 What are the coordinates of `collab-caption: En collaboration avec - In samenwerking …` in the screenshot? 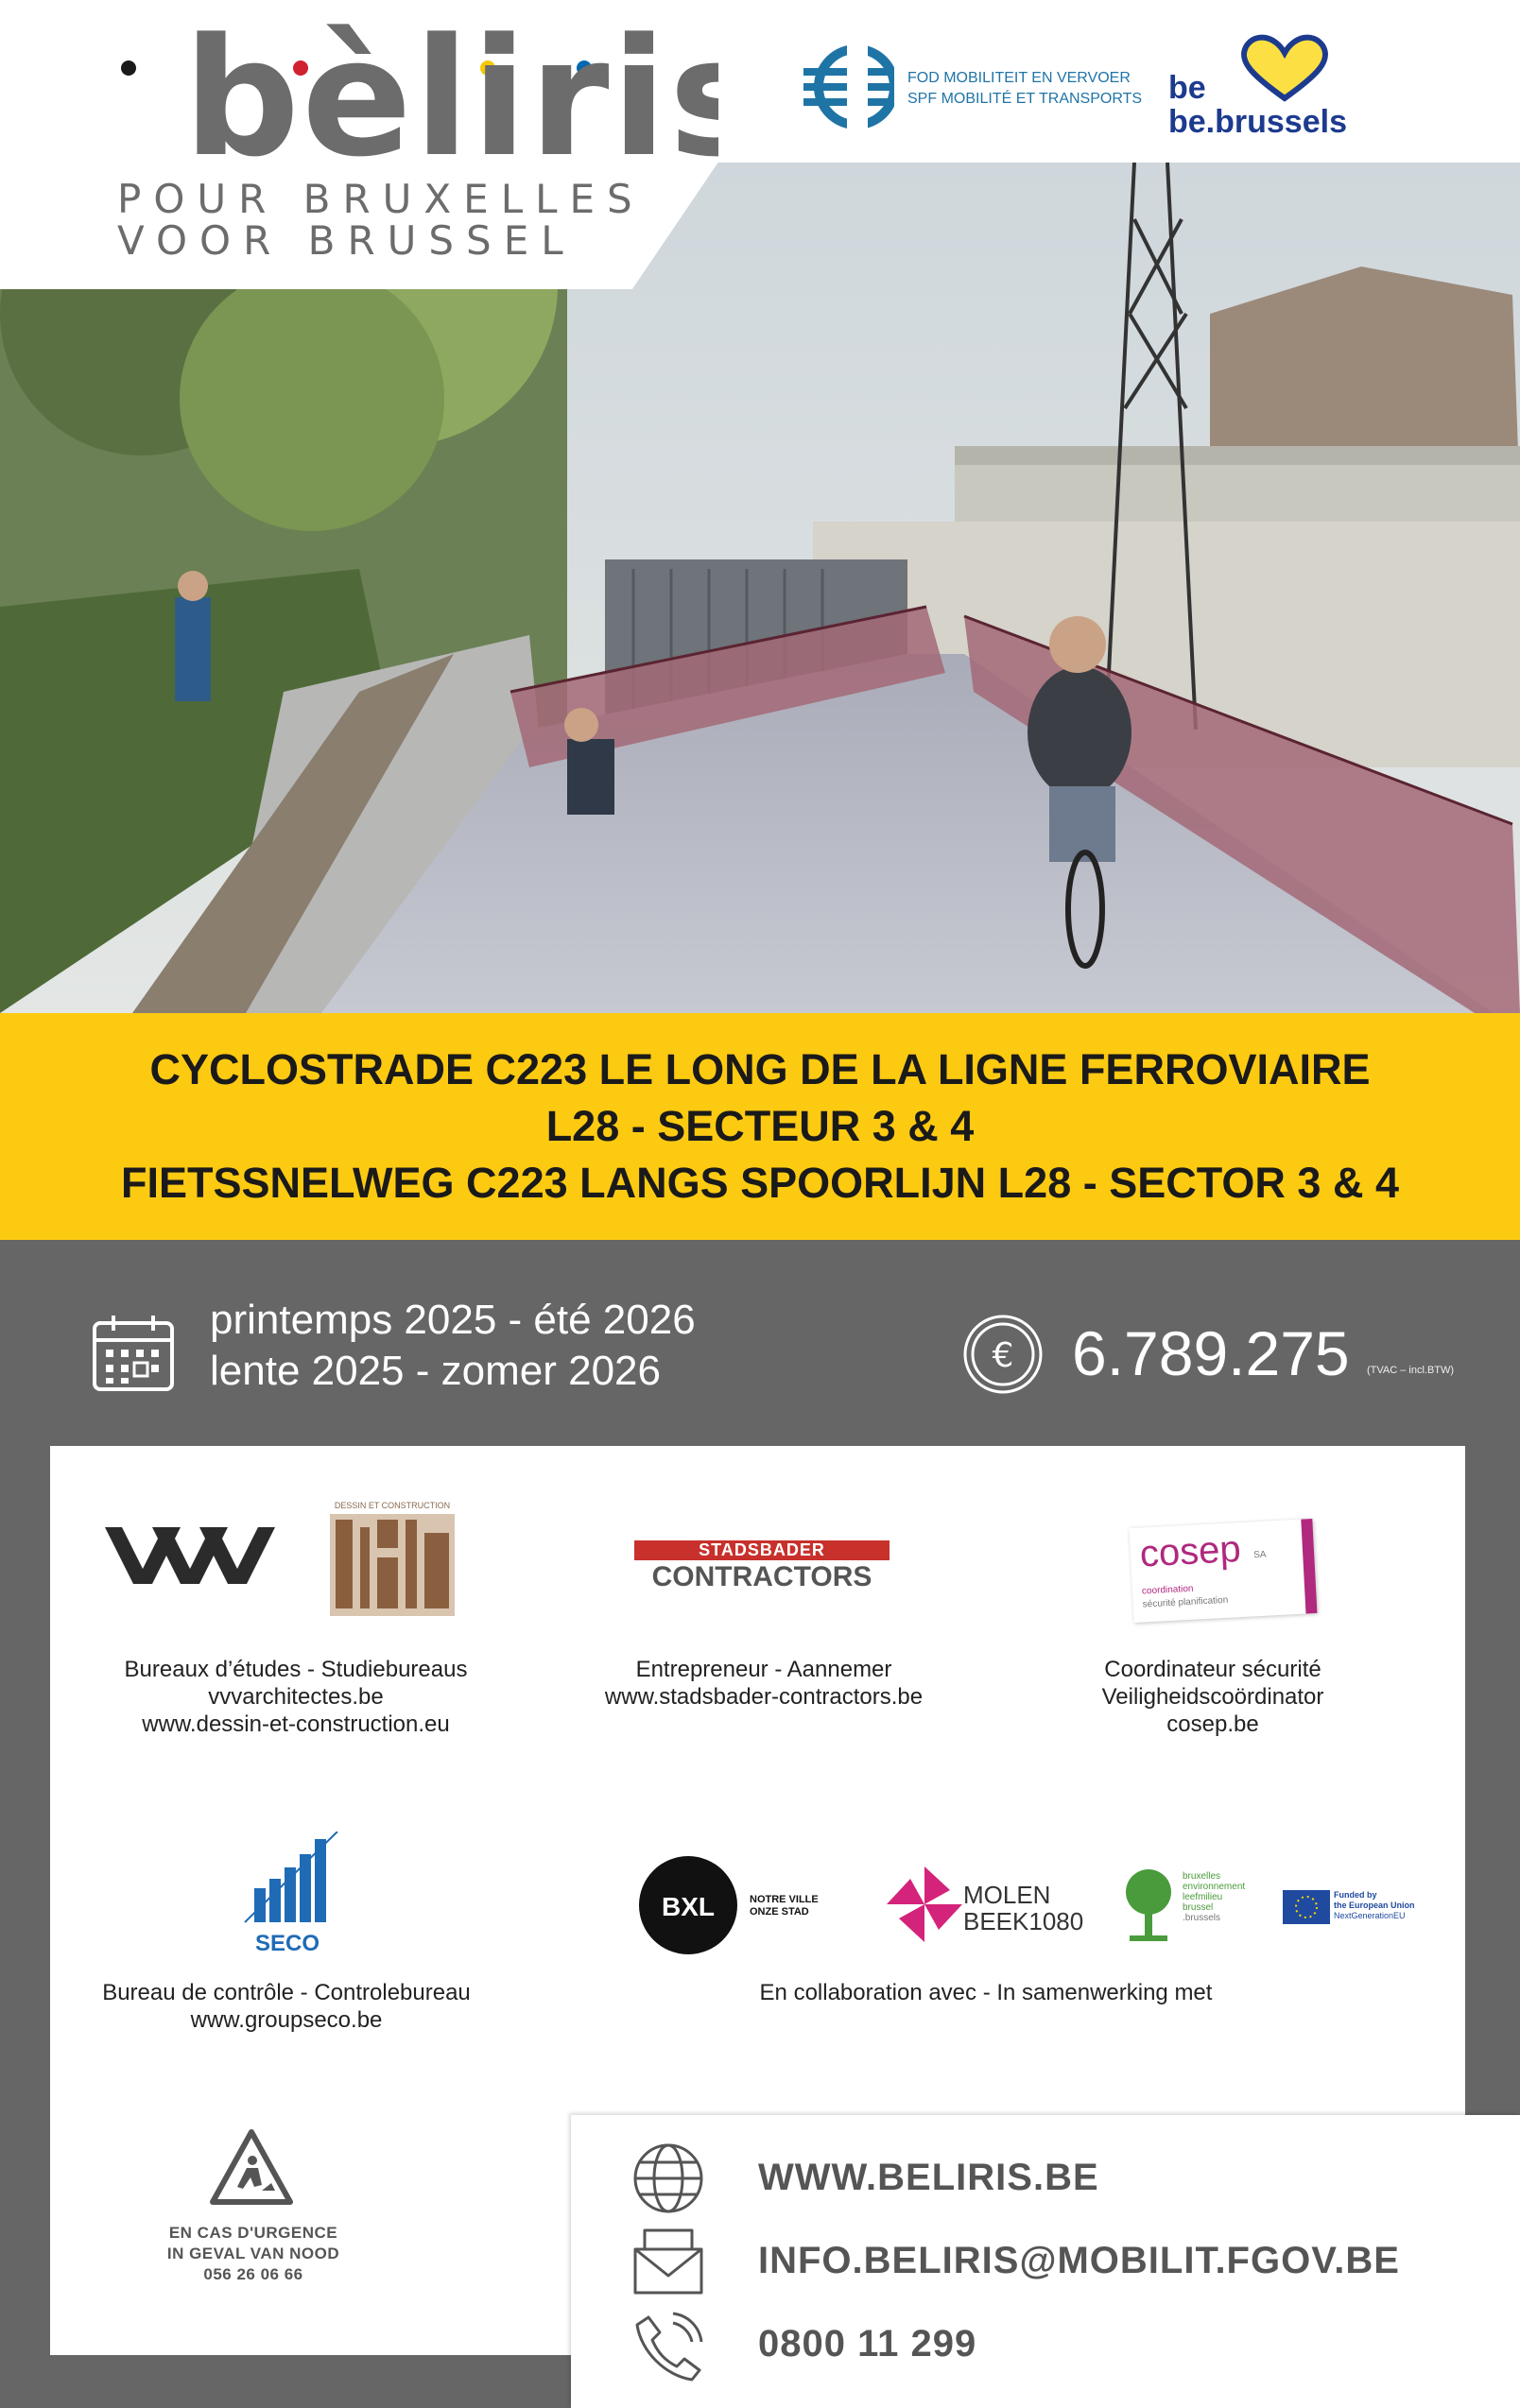 It's located at (986, 1992).